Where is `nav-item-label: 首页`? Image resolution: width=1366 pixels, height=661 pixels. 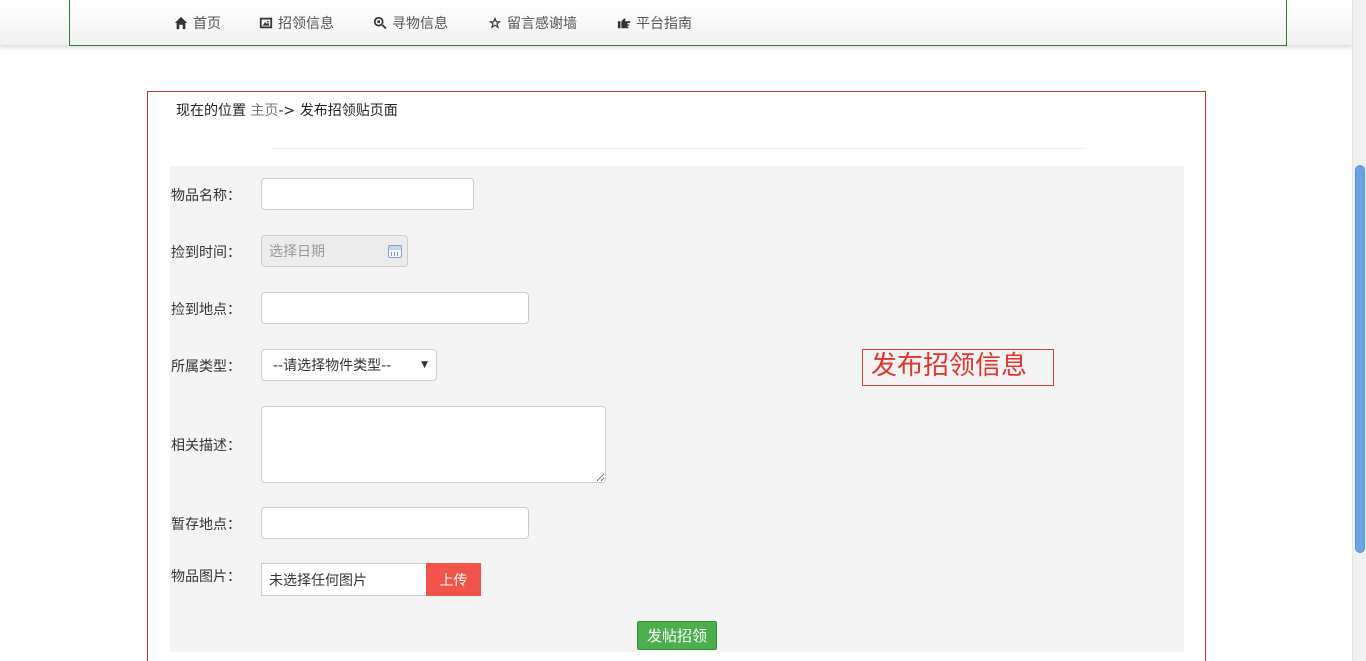
nav-item-label: 首页 is located at coordinates (207, 24).